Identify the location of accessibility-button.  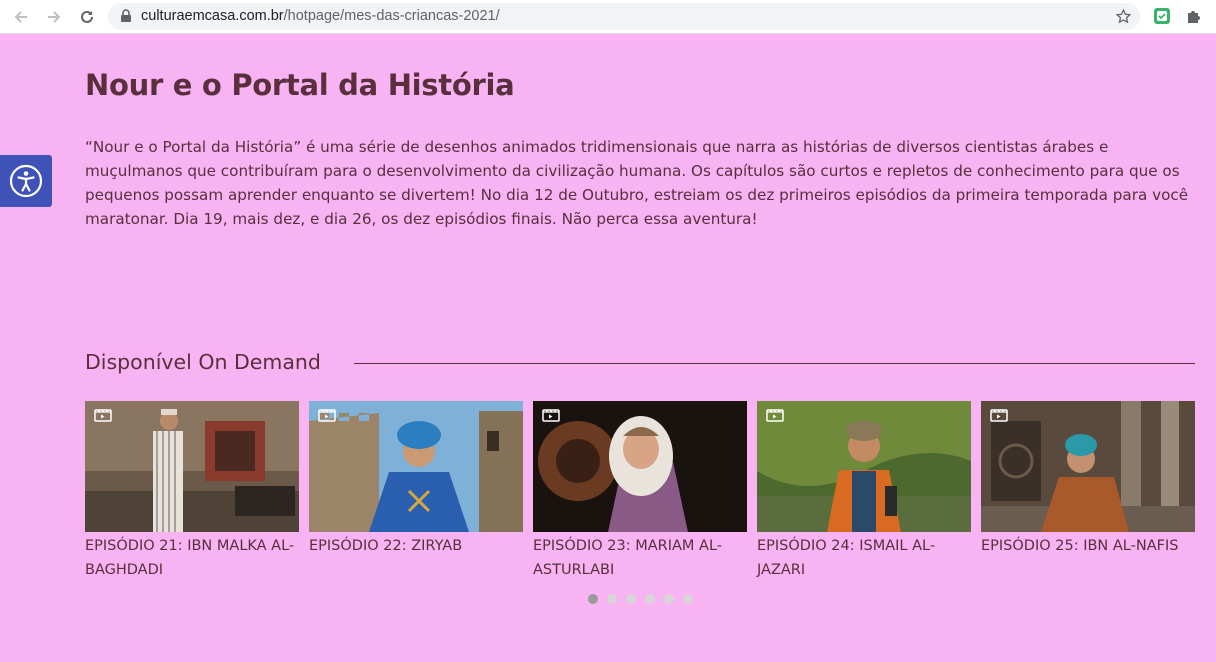
(26, 181).